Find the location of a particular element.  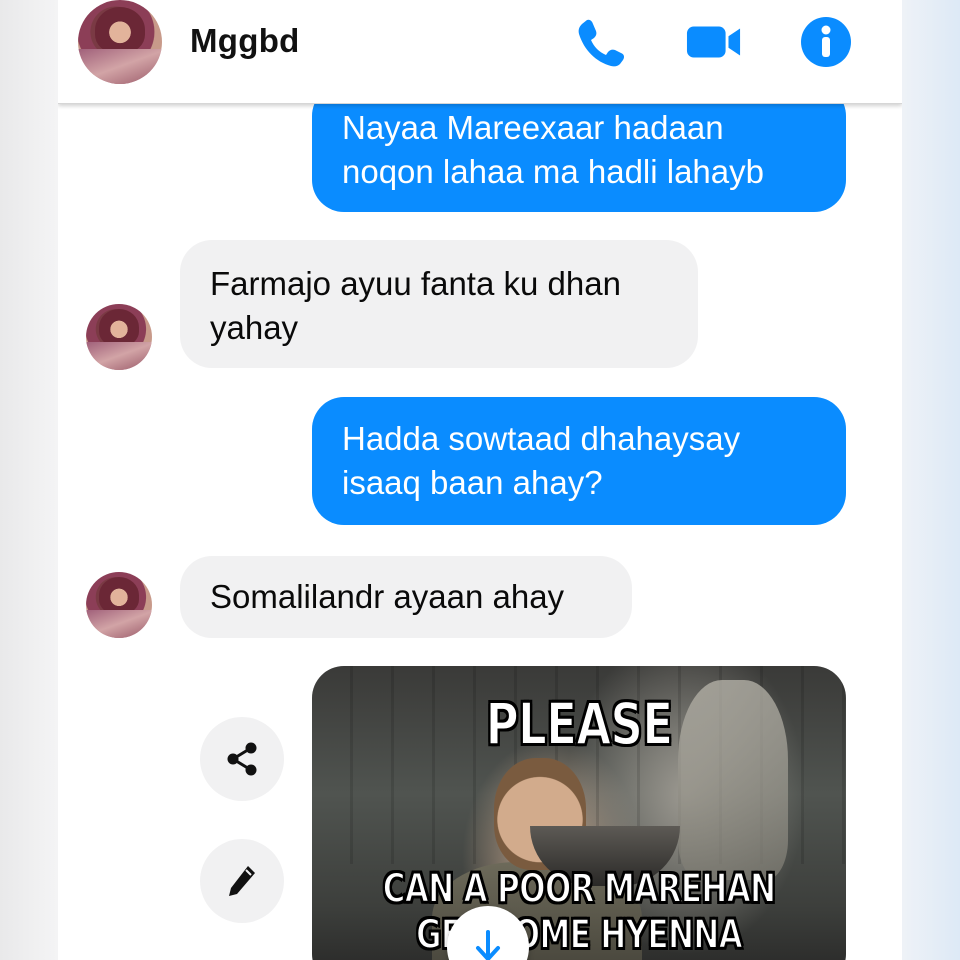

message-outgoing: Hadda sowtaad dhahaysay isaaq baan ahay? is located at coordinates (579, 461).